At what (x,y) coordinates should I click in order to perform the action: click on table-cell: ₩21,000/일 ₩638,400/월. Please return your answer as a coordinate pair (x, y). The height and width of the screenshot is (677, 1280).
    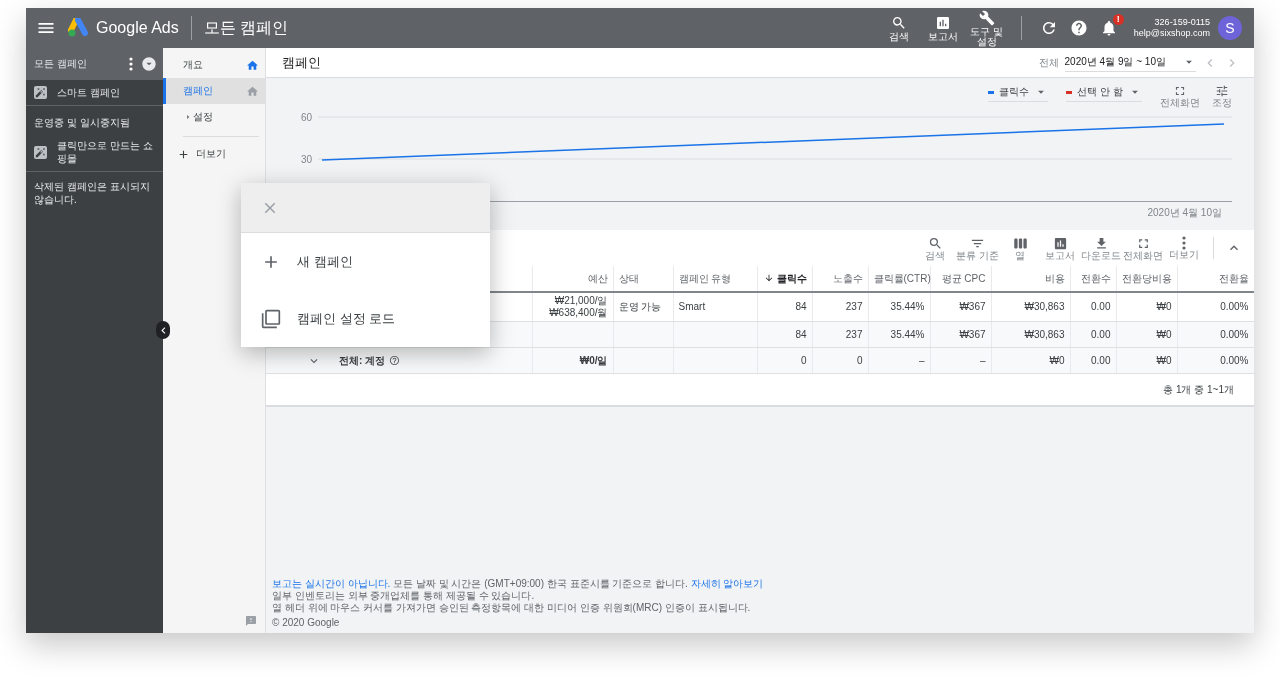
    Looking at the image, I should click on (572, 307).